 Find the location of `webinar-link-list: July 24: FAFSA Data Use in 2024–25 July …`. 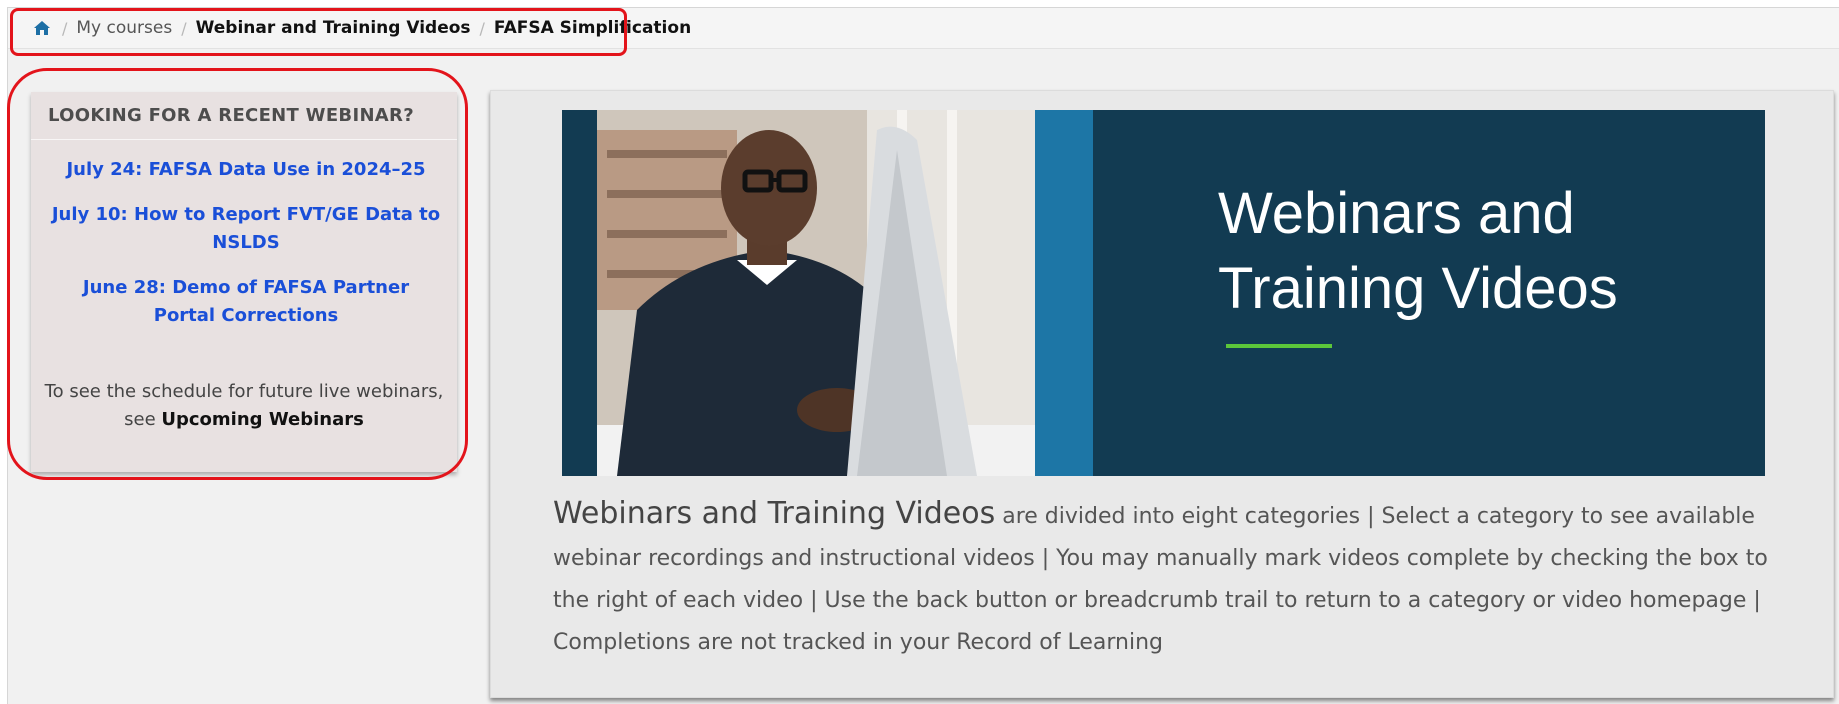

webinar-link-list: July 24: FAFSA Data Use in 2024–25 July … is located at coordinates (246, 251).